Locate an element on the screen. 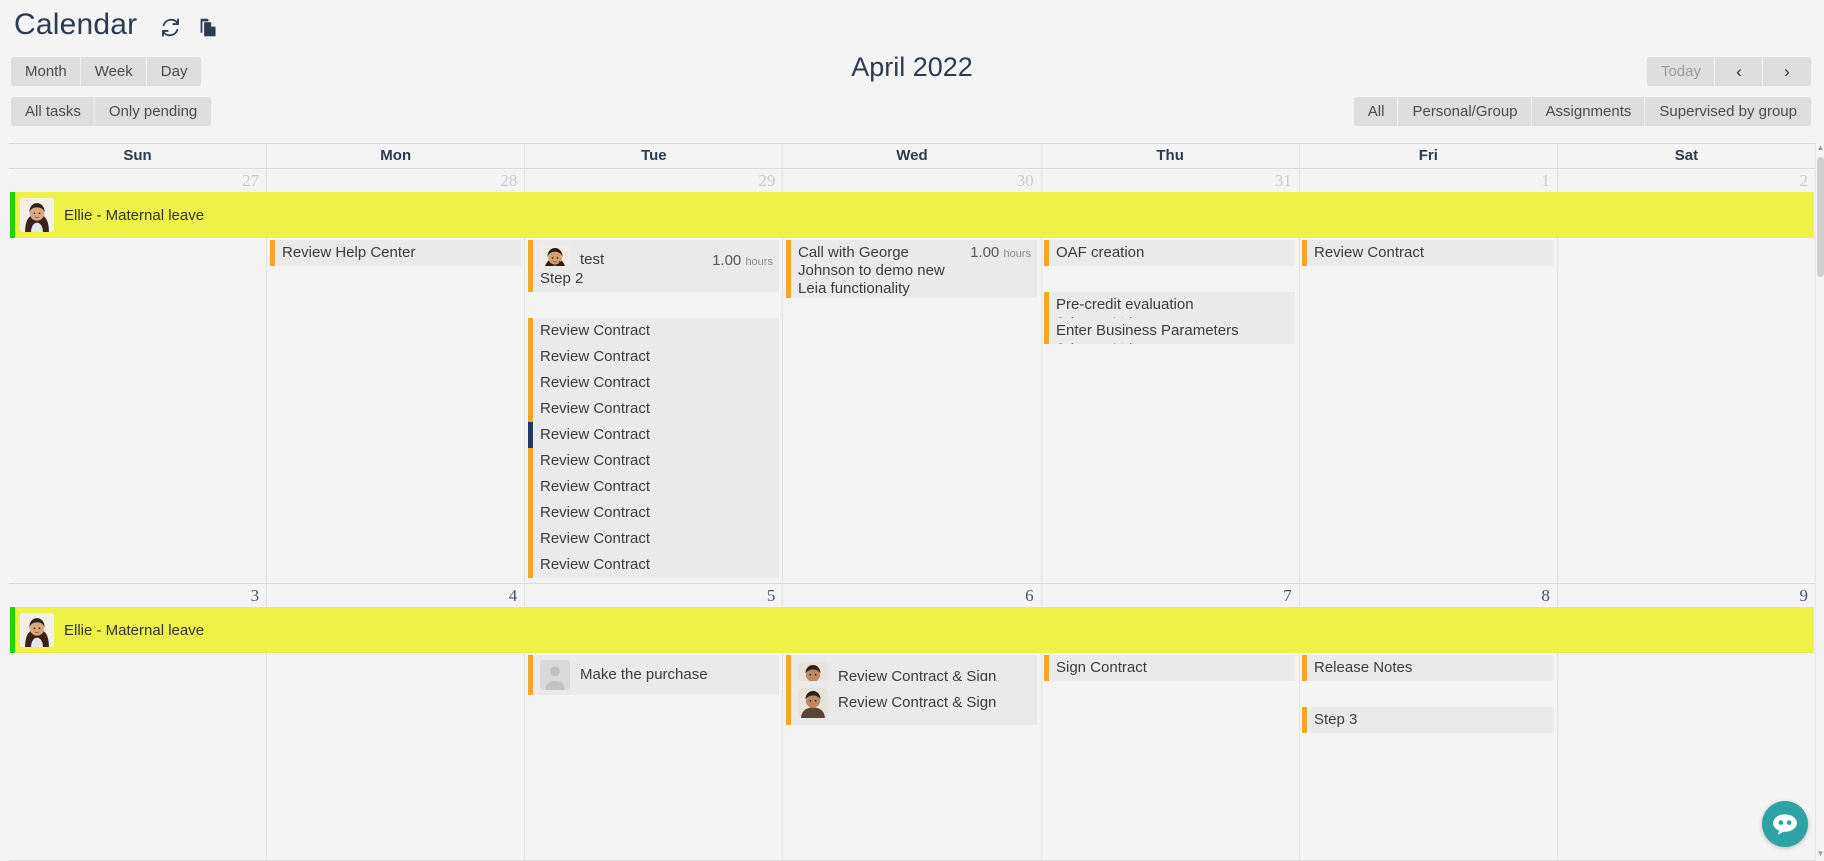  event-title: Step 2 is located at coordinates (561, 278).